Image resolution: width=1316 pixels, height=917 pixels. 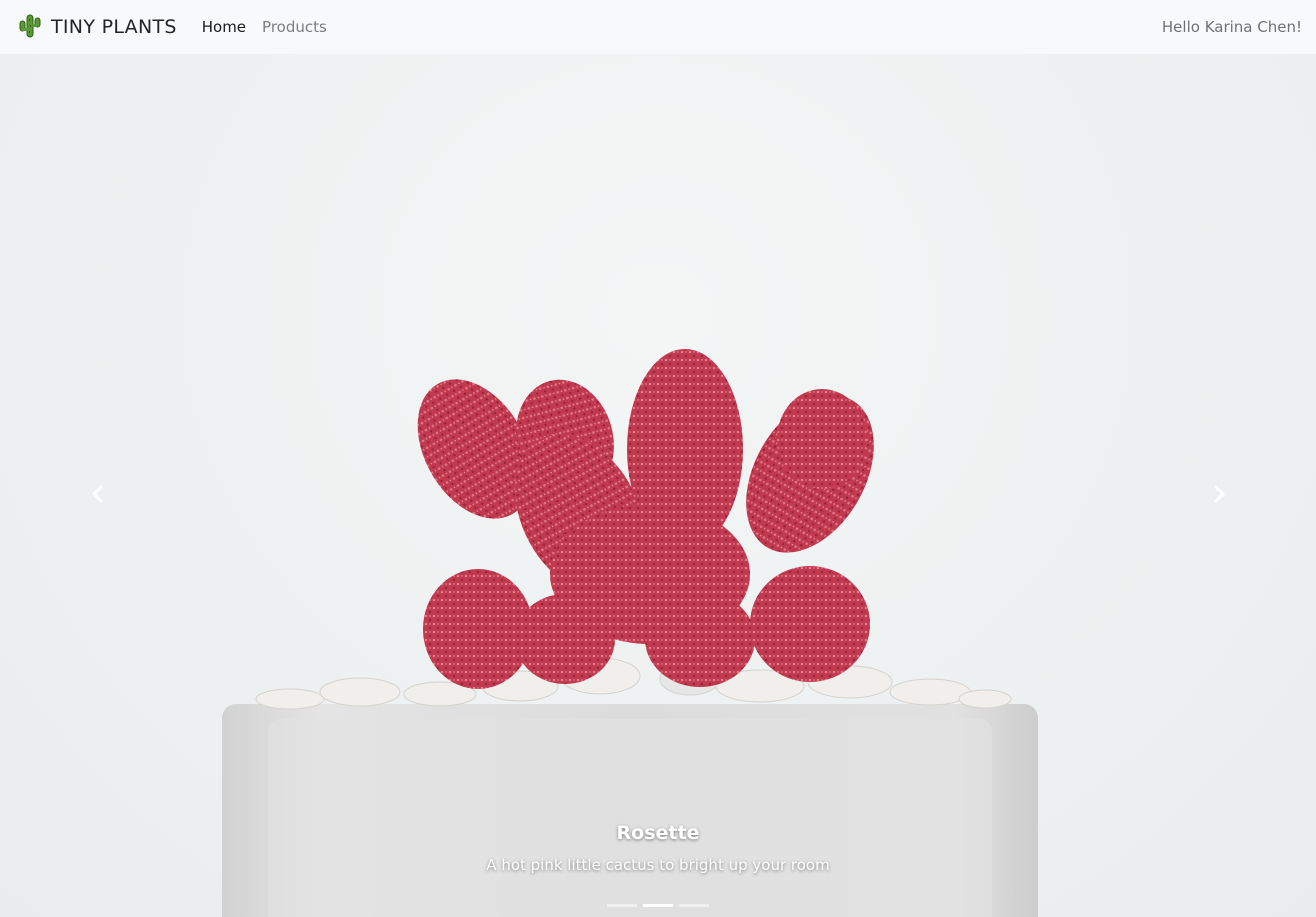 I want to click on carousel-next-button, so click(x=1219, y=494).